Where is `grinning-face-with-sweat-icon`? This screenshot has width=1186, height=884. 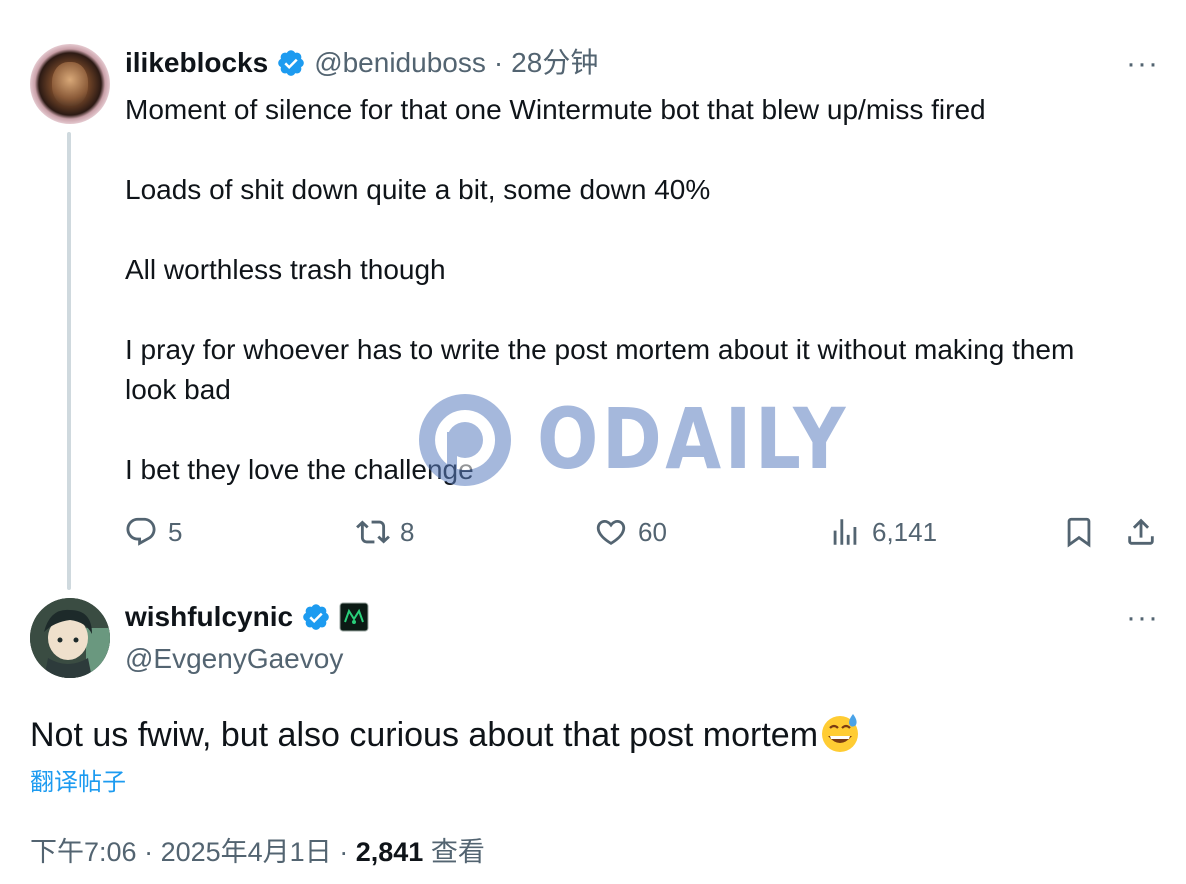
grinning-face-with-sweat-icon is located at coordinates (840, 733).